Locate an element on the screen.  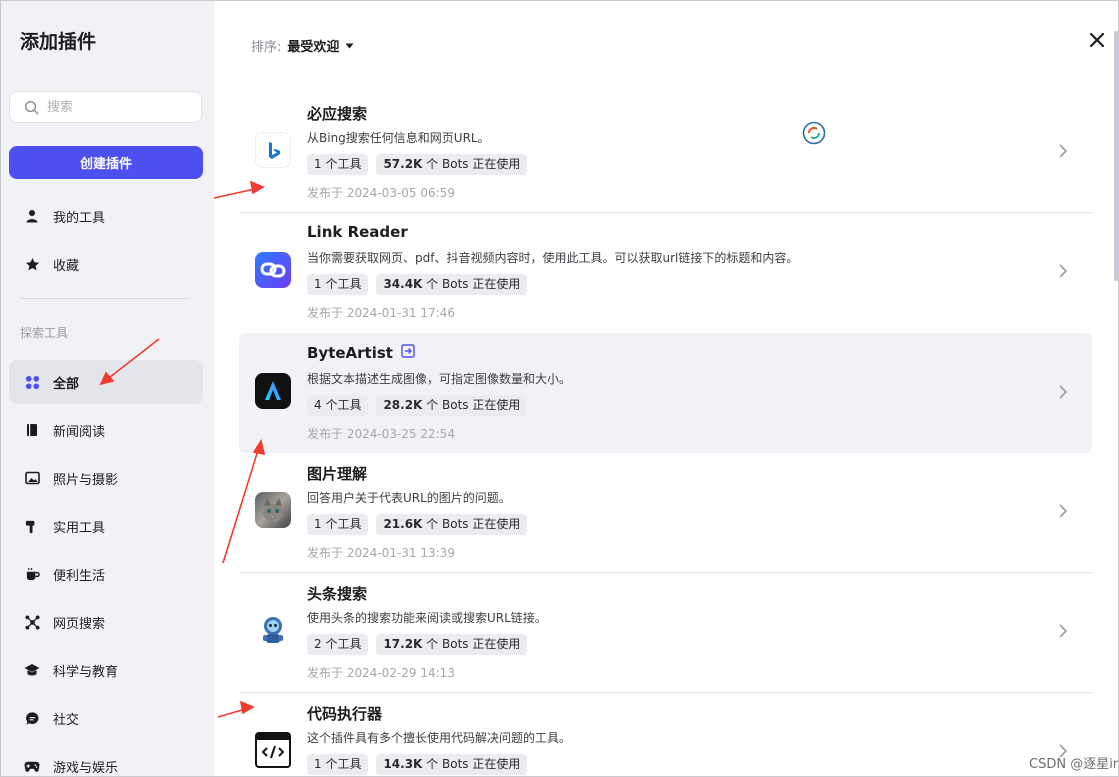
watermark: CSDN @逐星ing is located at coordinates (1073, 764).